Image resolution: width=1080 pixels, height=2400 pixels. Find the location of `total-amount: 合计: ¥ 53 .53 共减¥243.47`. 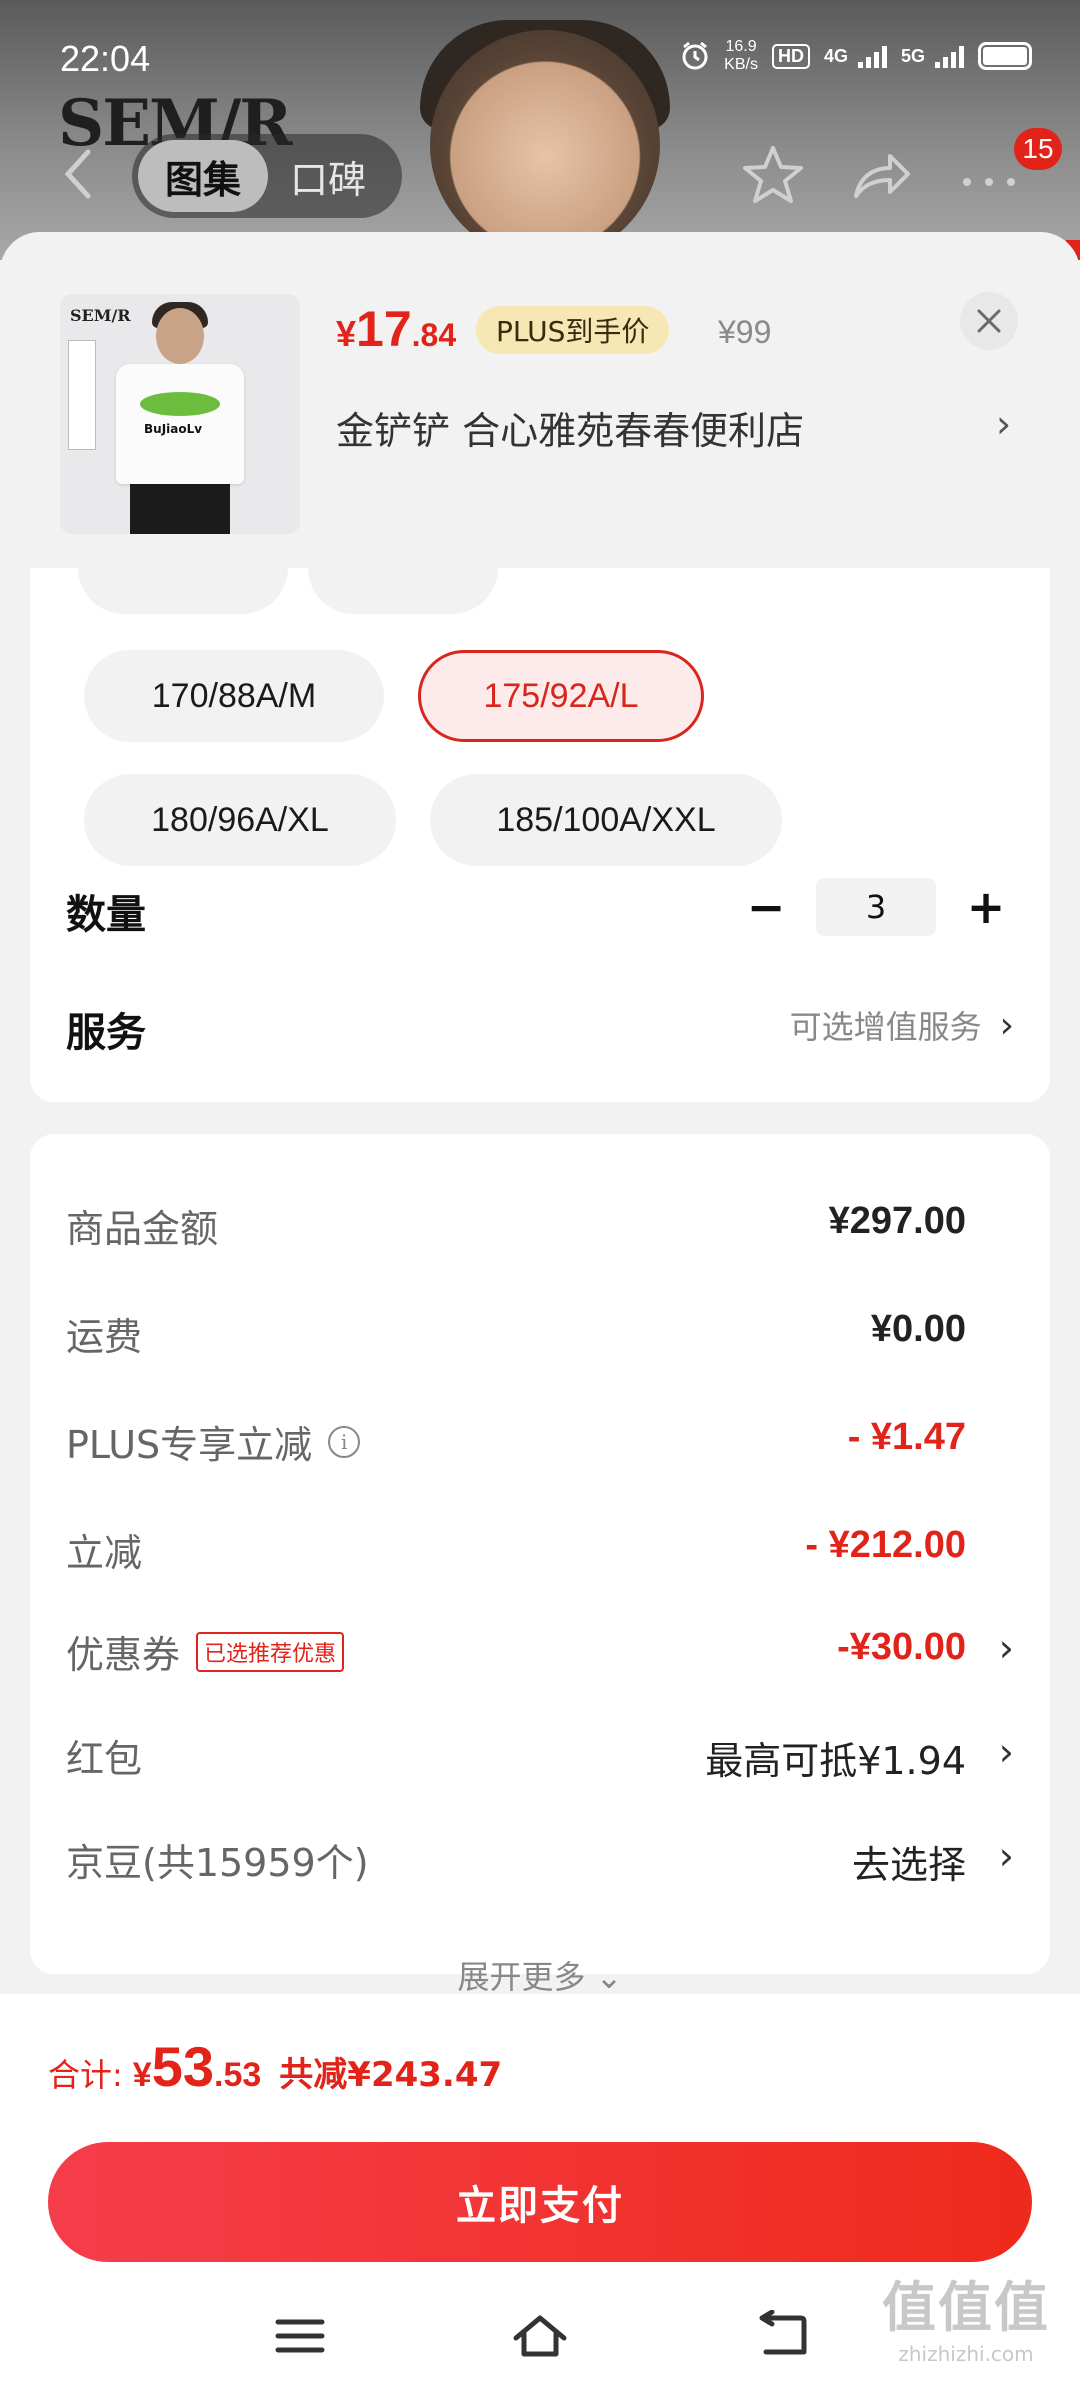

total-amount: 合计: ¥ 53 .53 共减¥243.47 is located at coordinates (275, 2066).